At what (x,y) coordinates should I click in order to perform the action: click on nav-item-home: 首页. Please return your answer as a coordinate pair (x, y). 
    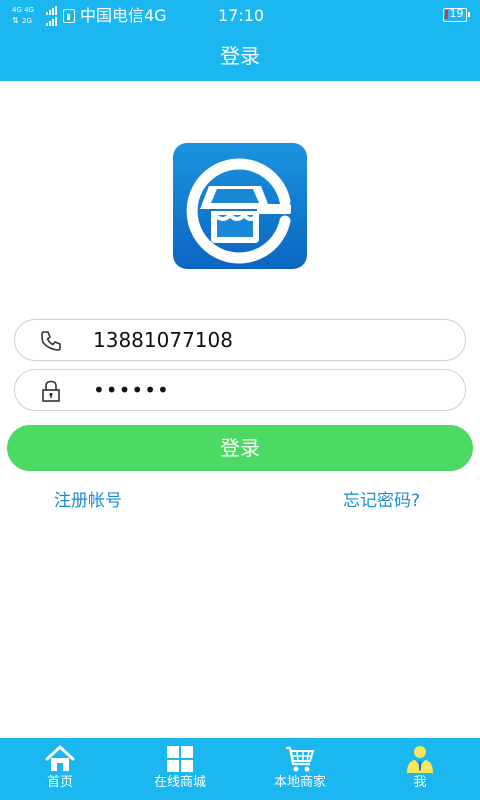
    Looking at the image, I should click on (60, 769).